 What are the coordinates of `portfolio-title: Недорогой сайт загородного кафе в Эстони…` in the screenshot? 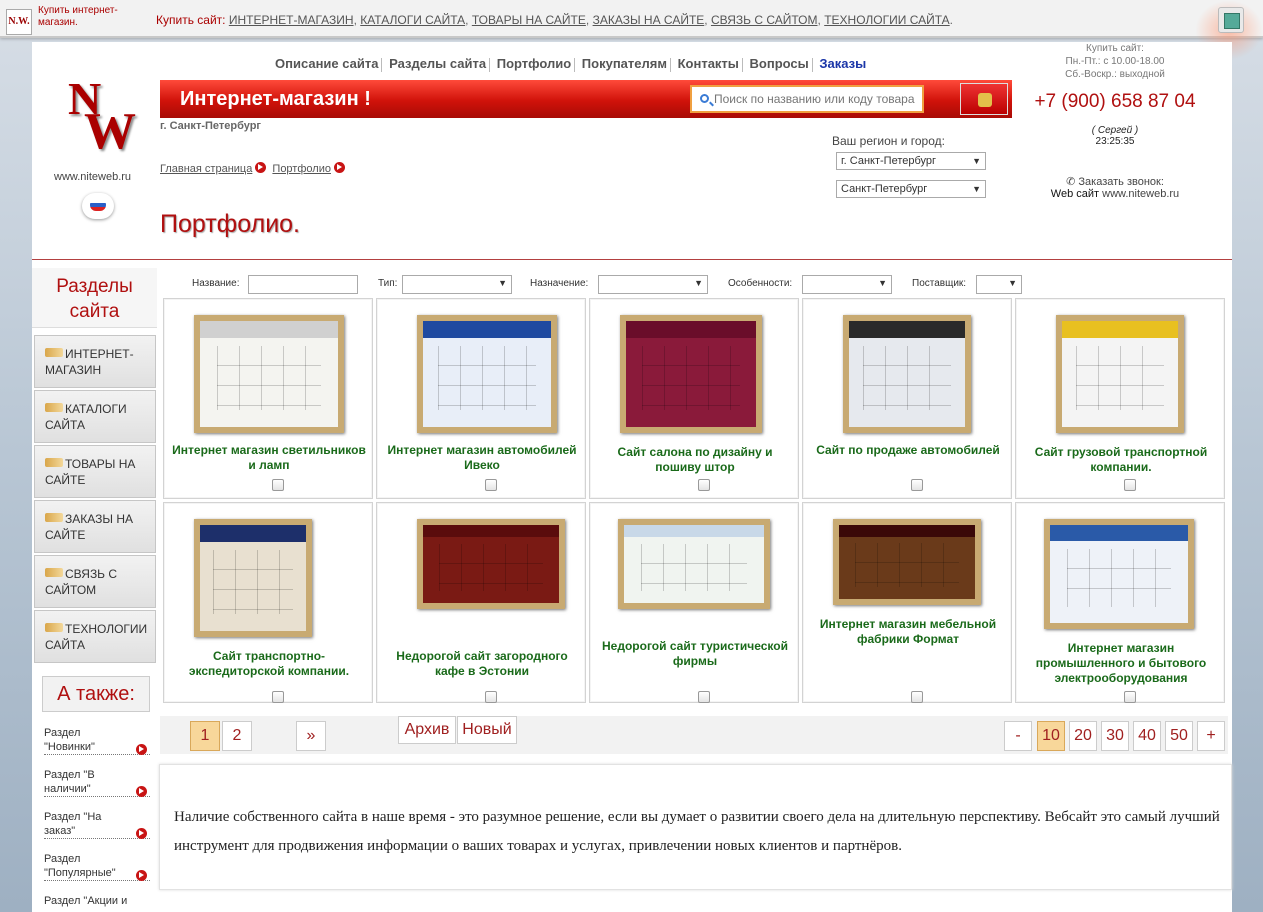 It's located at (482, 664).